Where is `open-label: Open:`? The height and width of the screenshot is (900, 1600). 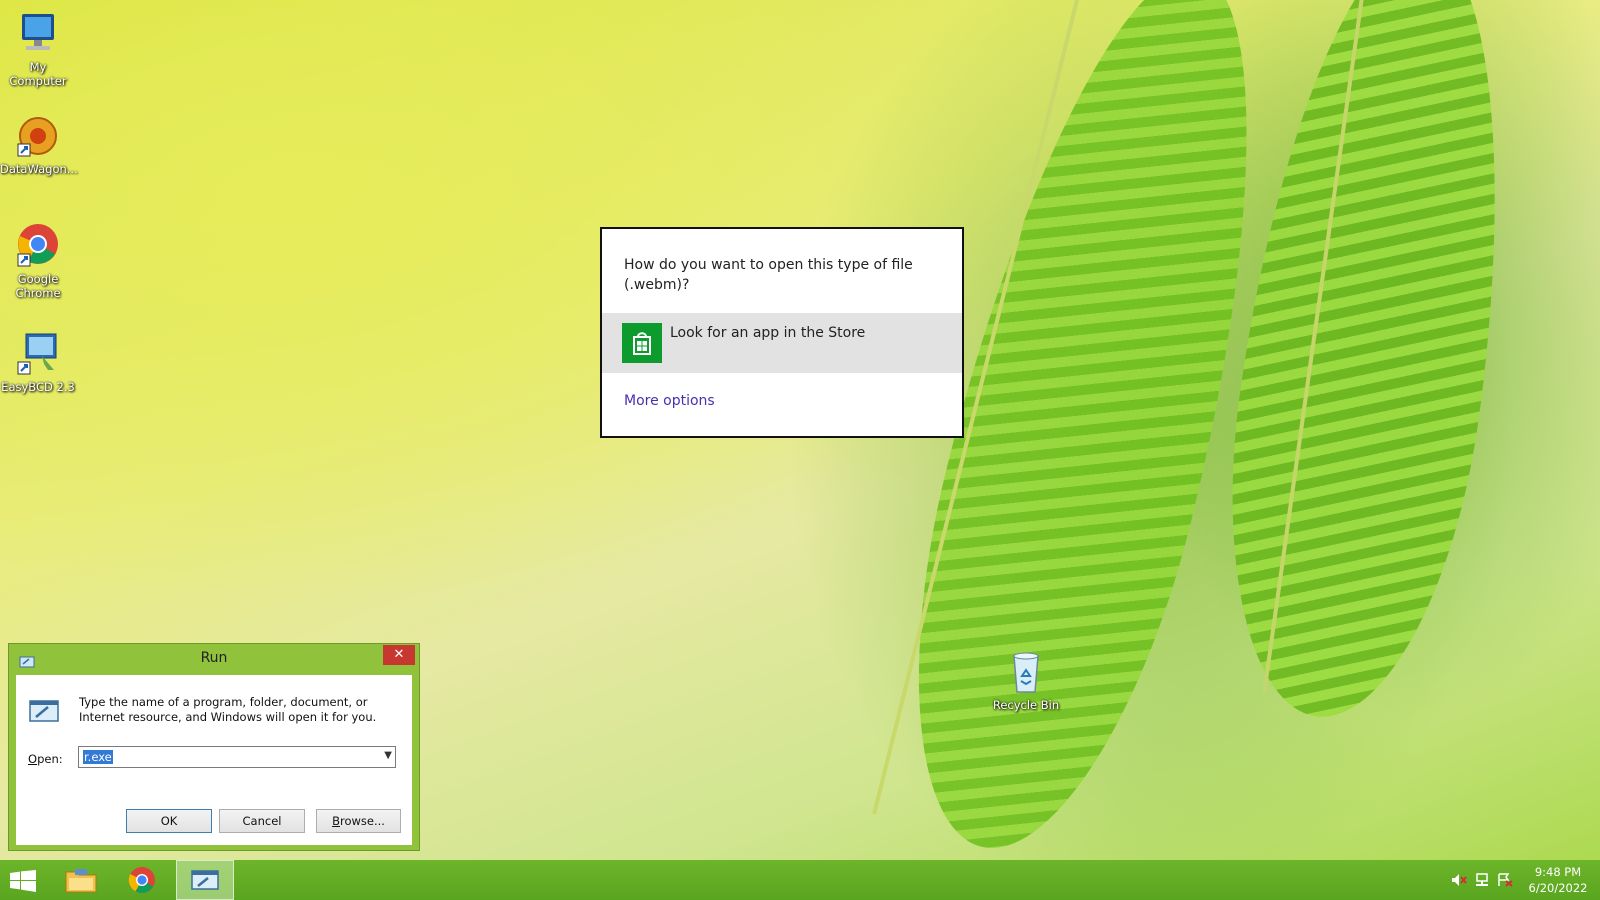
open-label: Open: is located at coordinates (45, 759).